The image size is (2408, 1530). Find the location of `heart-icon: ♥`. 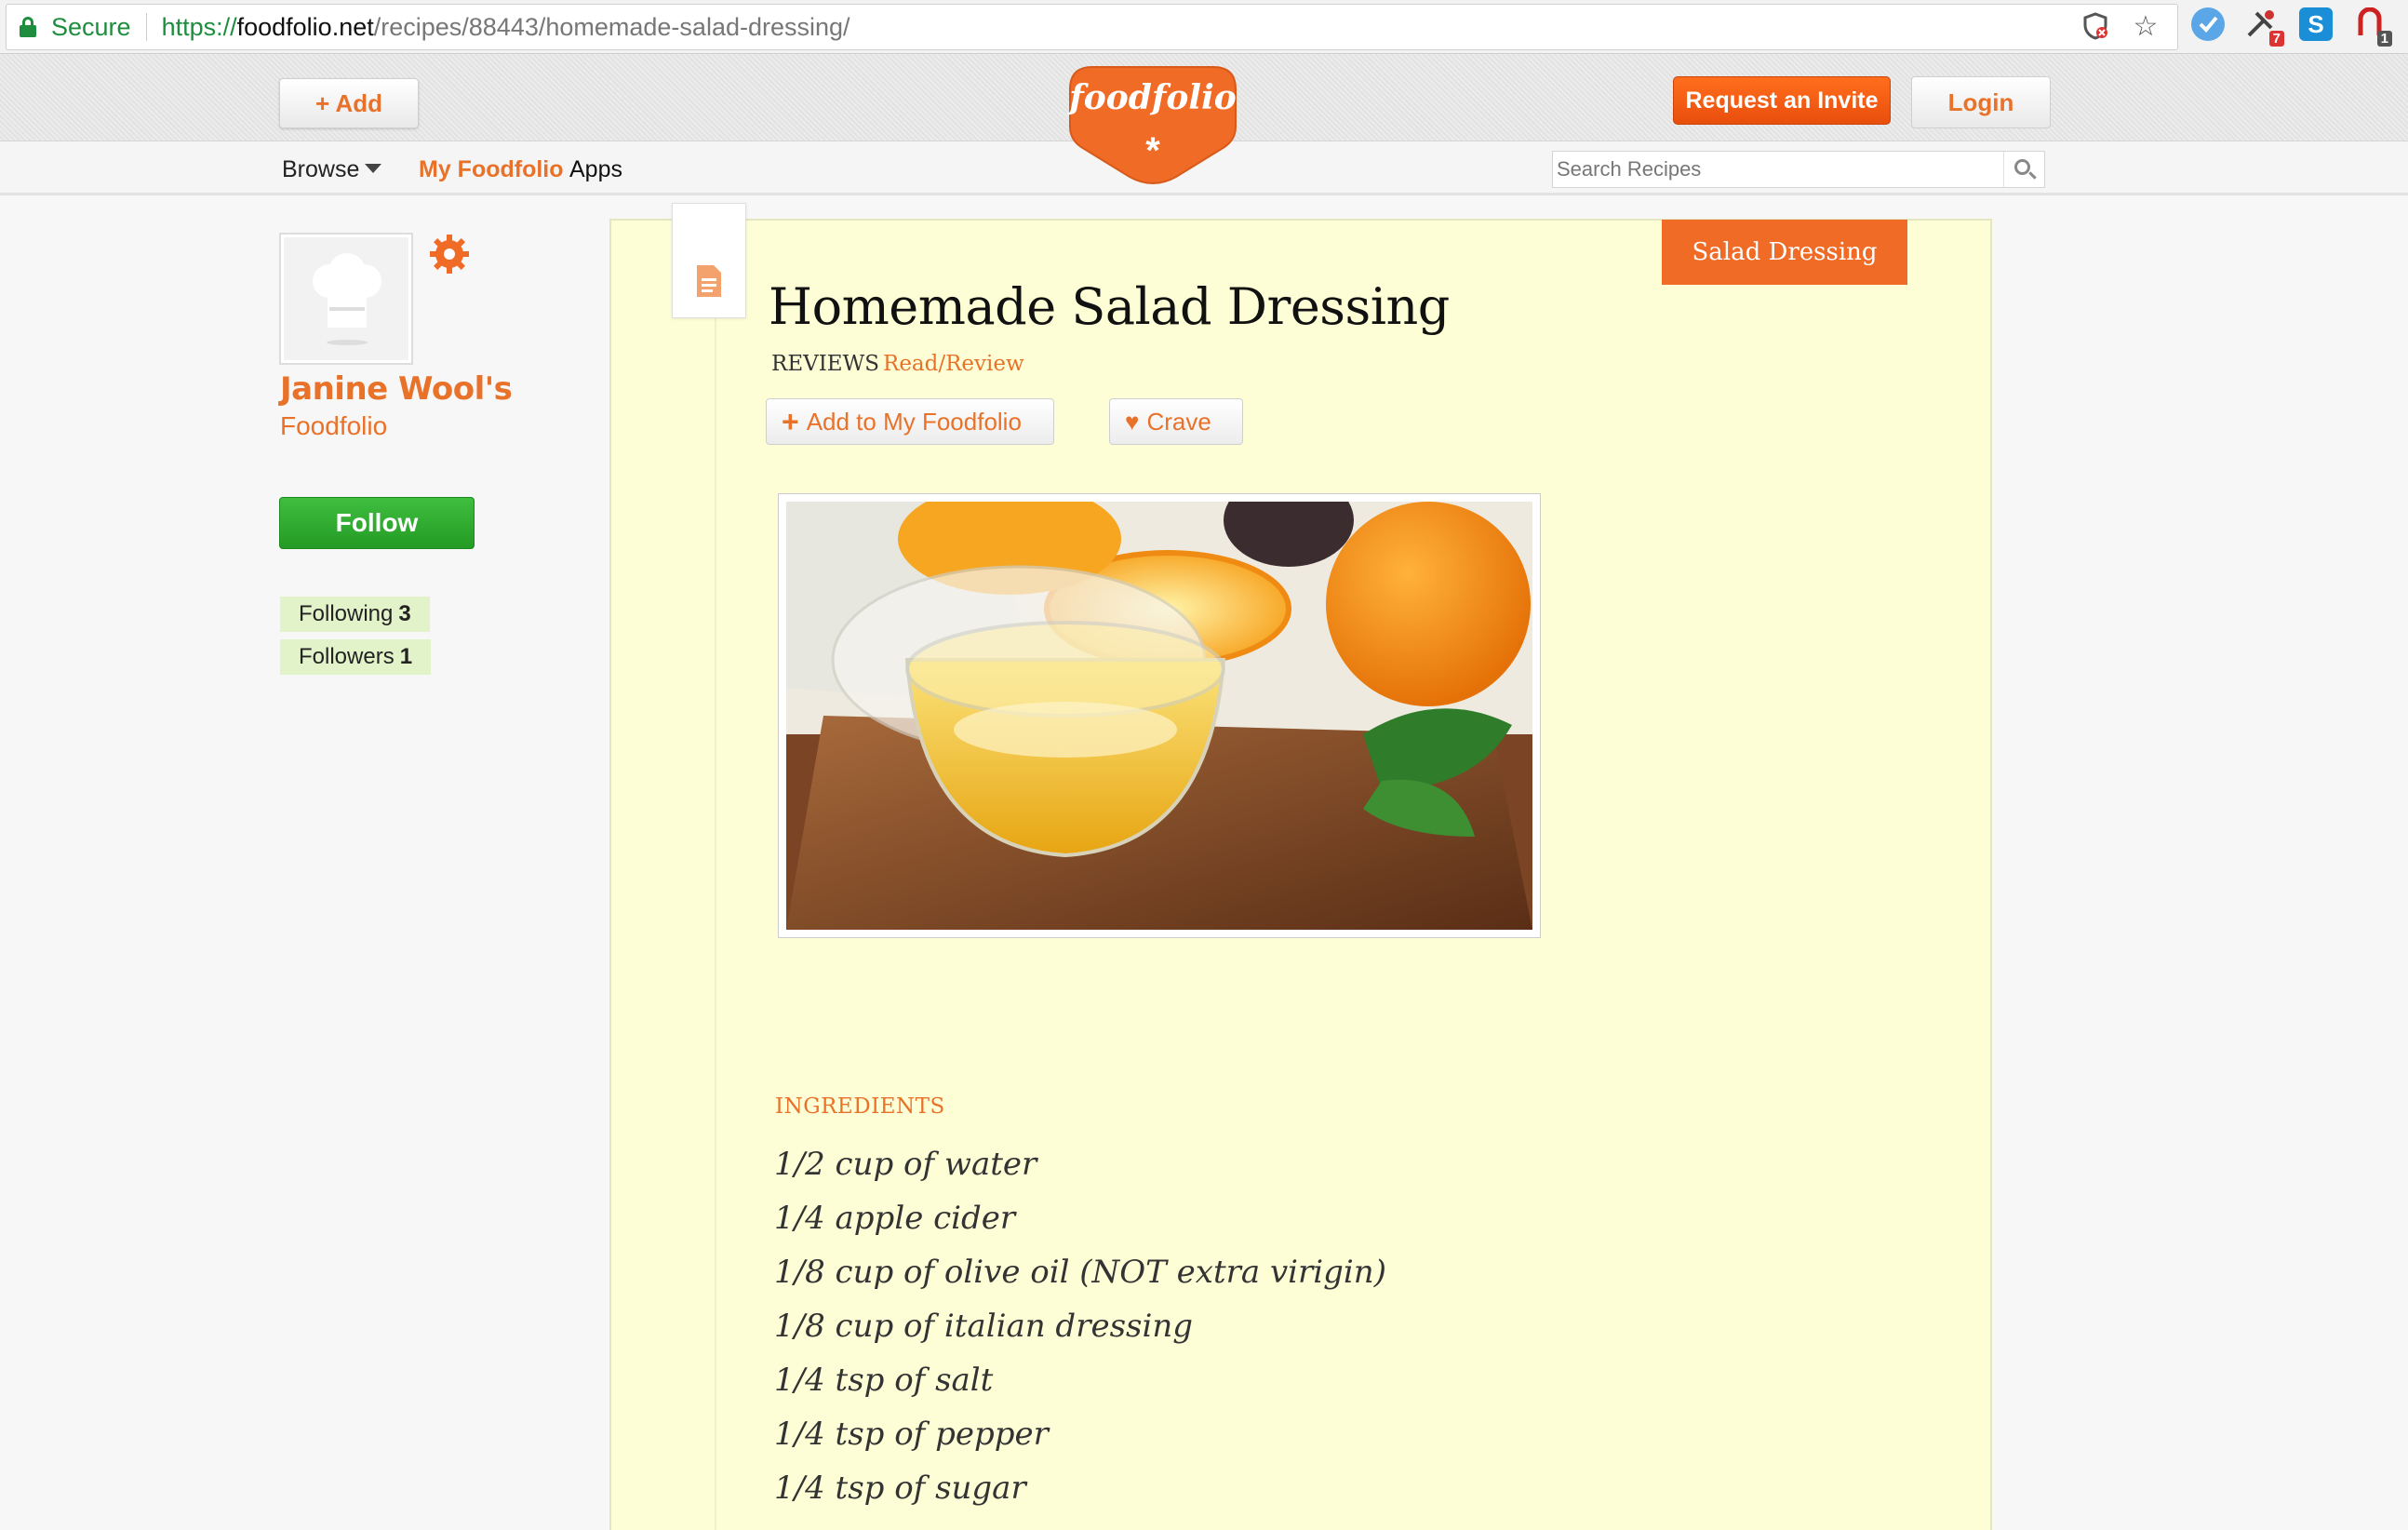

heart-icon: ♥ is located at coordinates (1133, 422).